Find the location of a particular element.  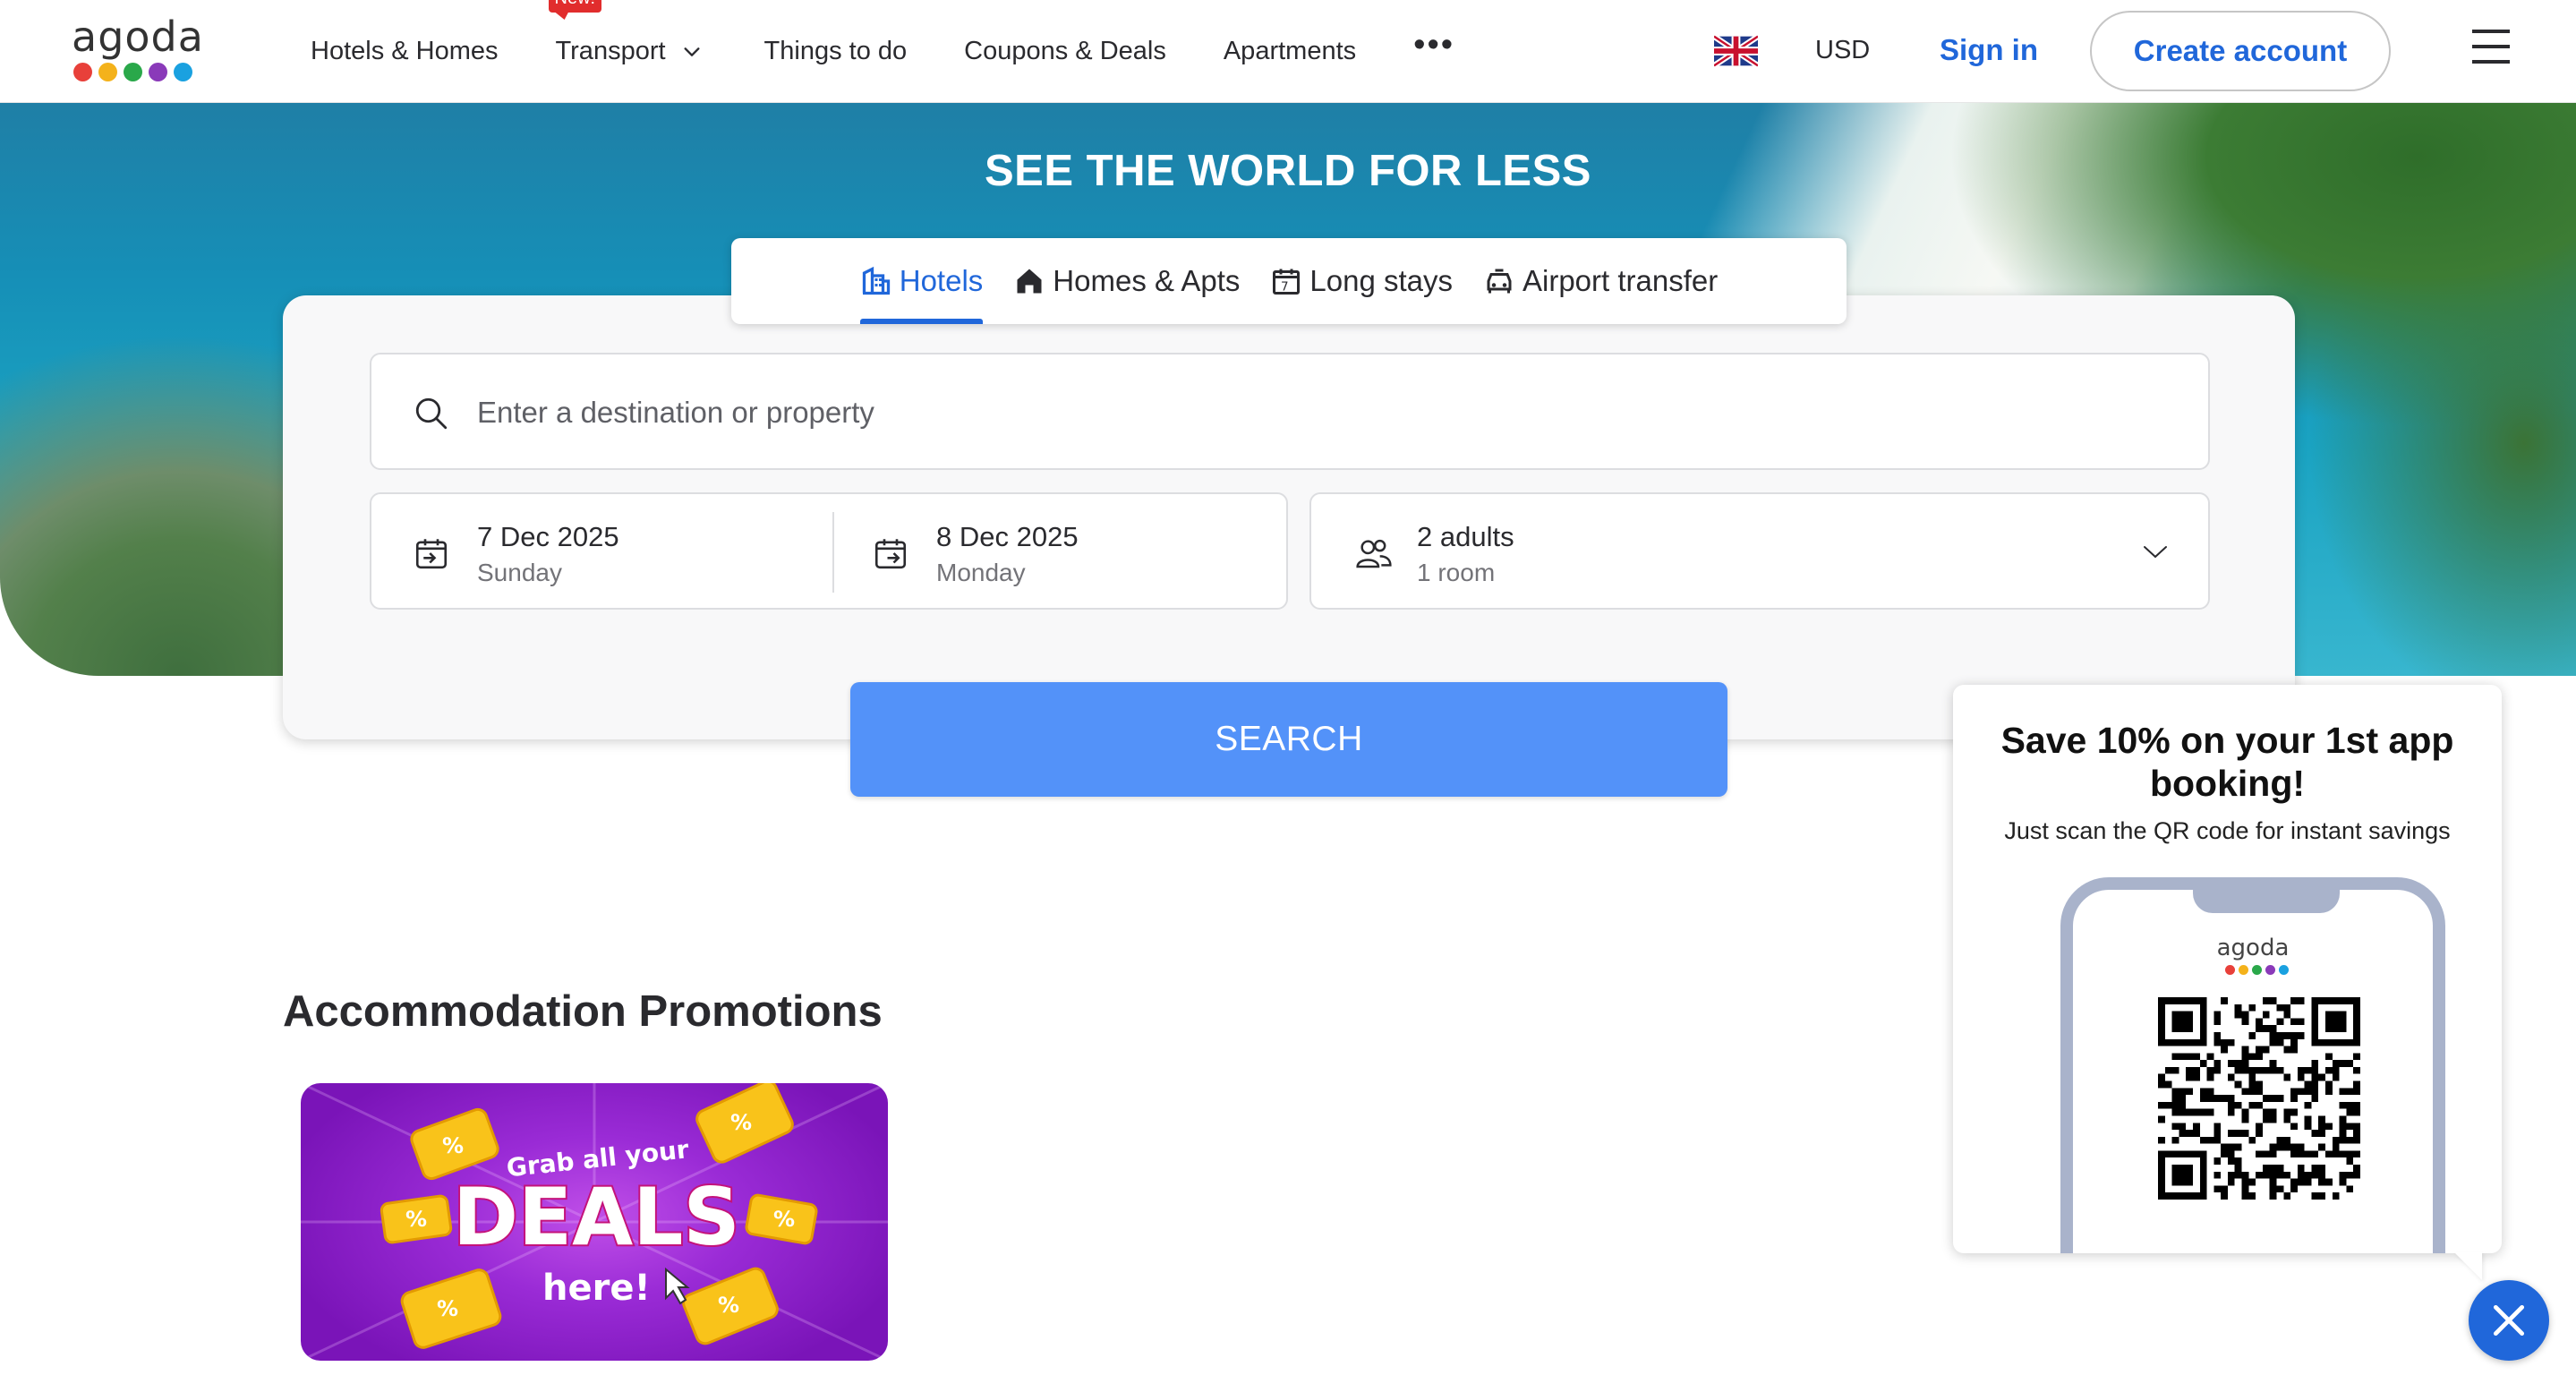

tab-homes-apts: Homes & Apts is located at coordinates (1126, 281).